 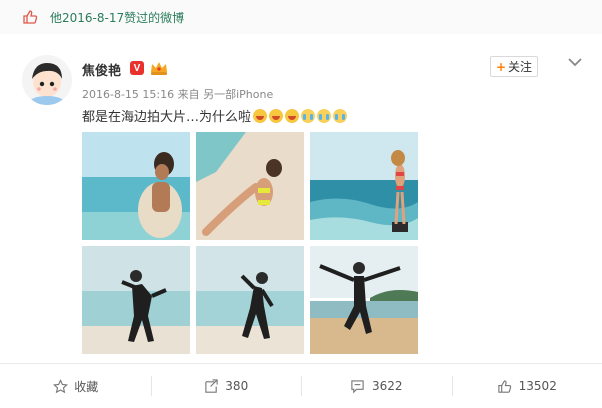 I want to click on photo-6-man-jumping, so click(x=364, y=300).